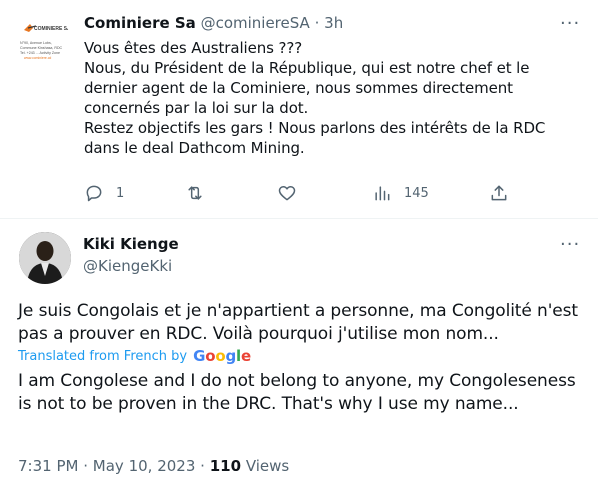  What do you see at coordinates (41, 48) in the screenshot?
I see `avatar-text-line: Commune Kinshasa, RDC` at bounding box center [41, 48].